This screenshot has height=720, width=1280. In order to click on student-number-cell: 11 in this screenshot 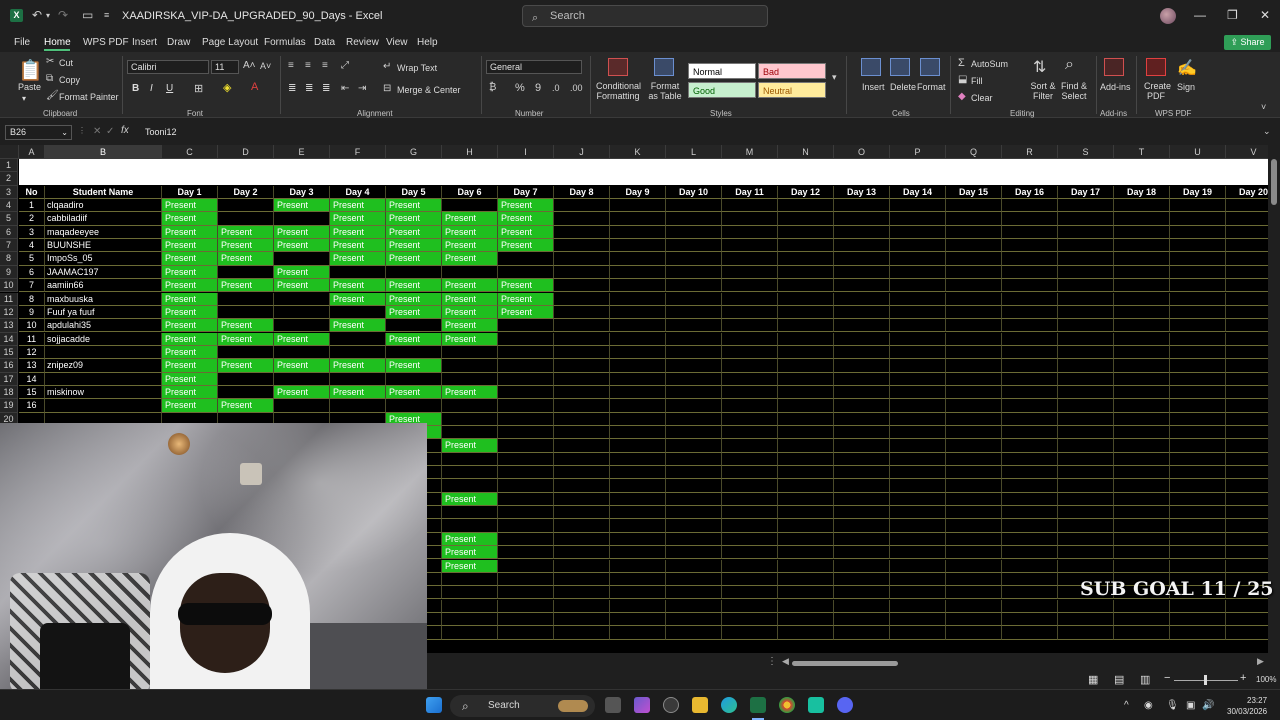, I will do `click(32, 339)`.